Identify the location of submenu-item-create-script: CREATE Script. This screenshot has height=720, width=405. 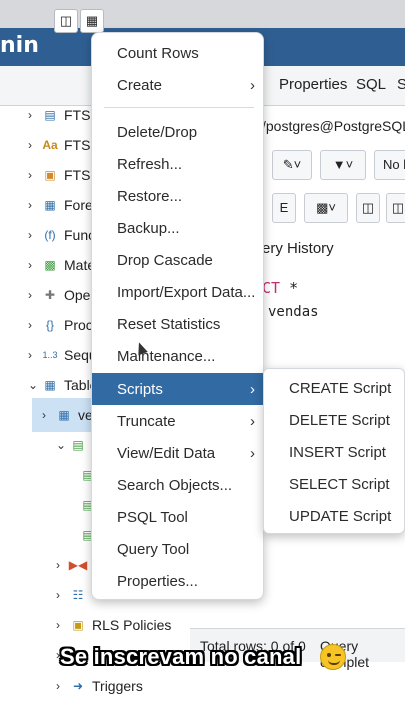
(334, 388).